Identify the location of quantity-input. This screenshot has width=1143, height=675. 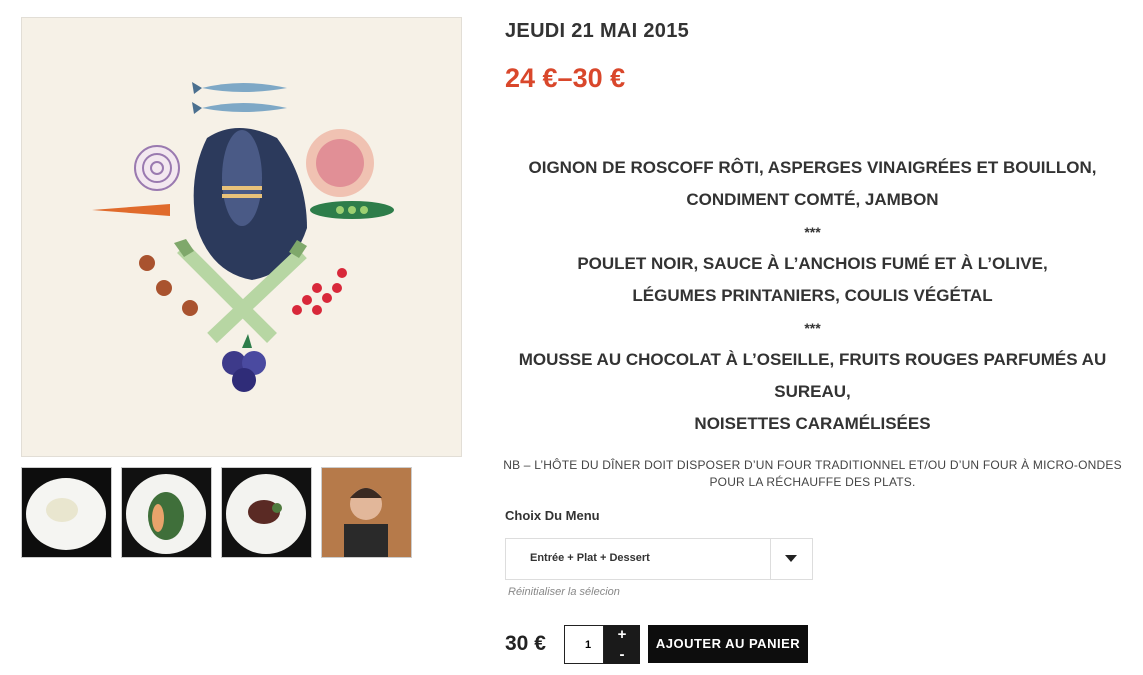
(584, 644).